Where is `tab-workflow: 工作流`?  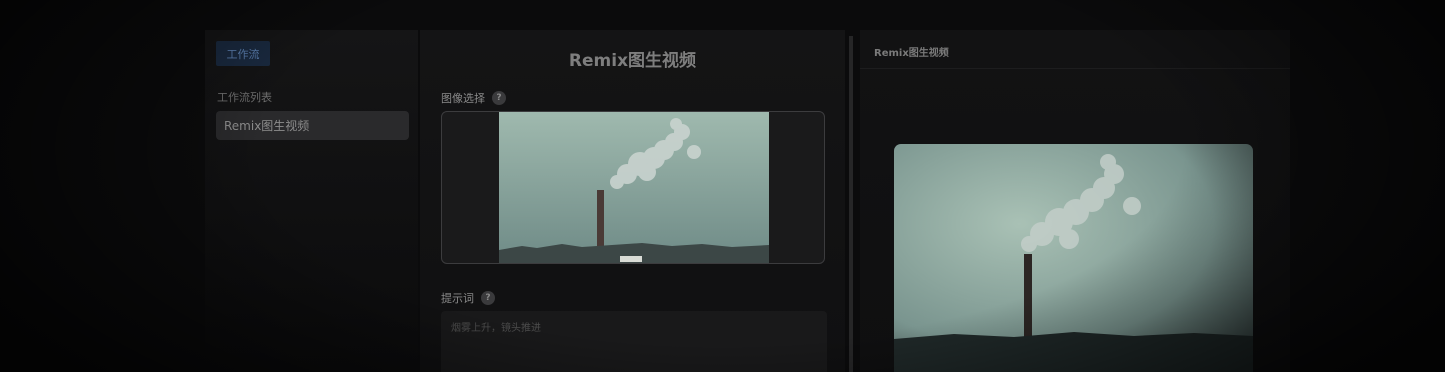 tab-workflow: 工作流 is located at coordinates (243, 53).